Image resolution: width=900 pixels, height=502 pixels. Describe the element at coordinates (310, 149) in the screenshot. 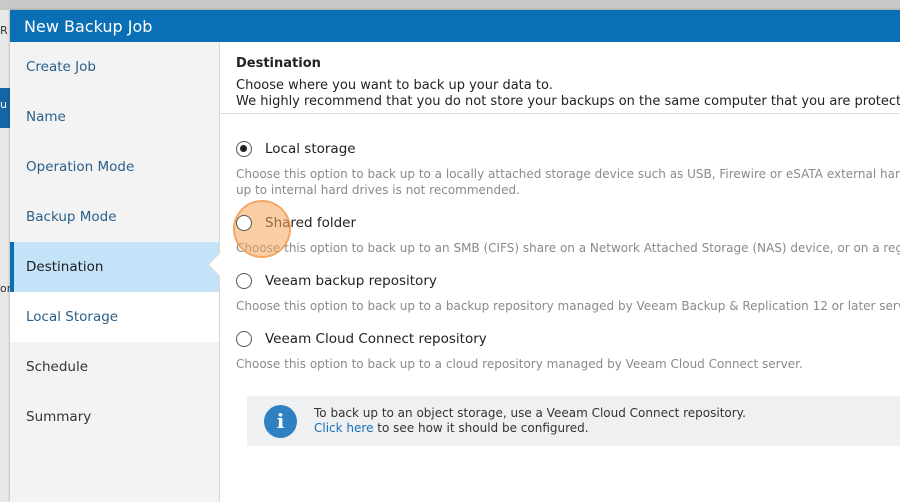

I see `local-storage-label: Local storage` at that location.